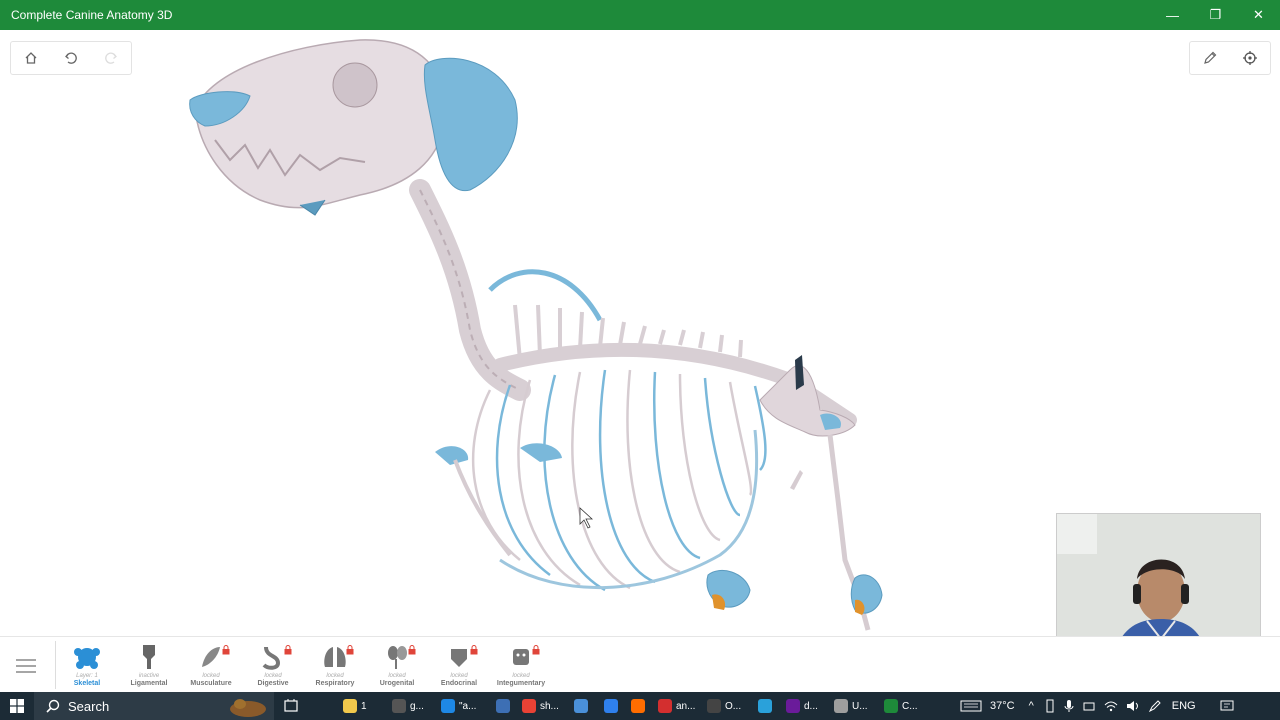 The image size is (1280, 720). I want to click on notification-icon, so click(1227, 706).